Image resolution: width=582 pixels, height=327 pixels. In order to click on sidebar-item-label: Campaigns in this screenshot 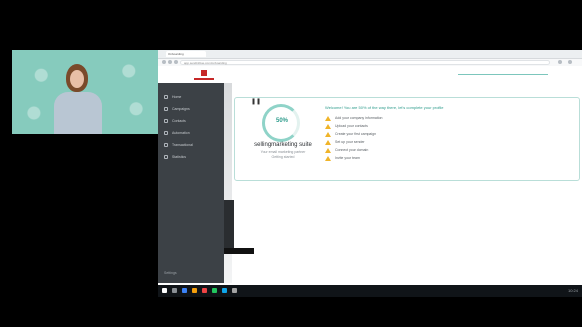, I will do `click(181, 109)`.